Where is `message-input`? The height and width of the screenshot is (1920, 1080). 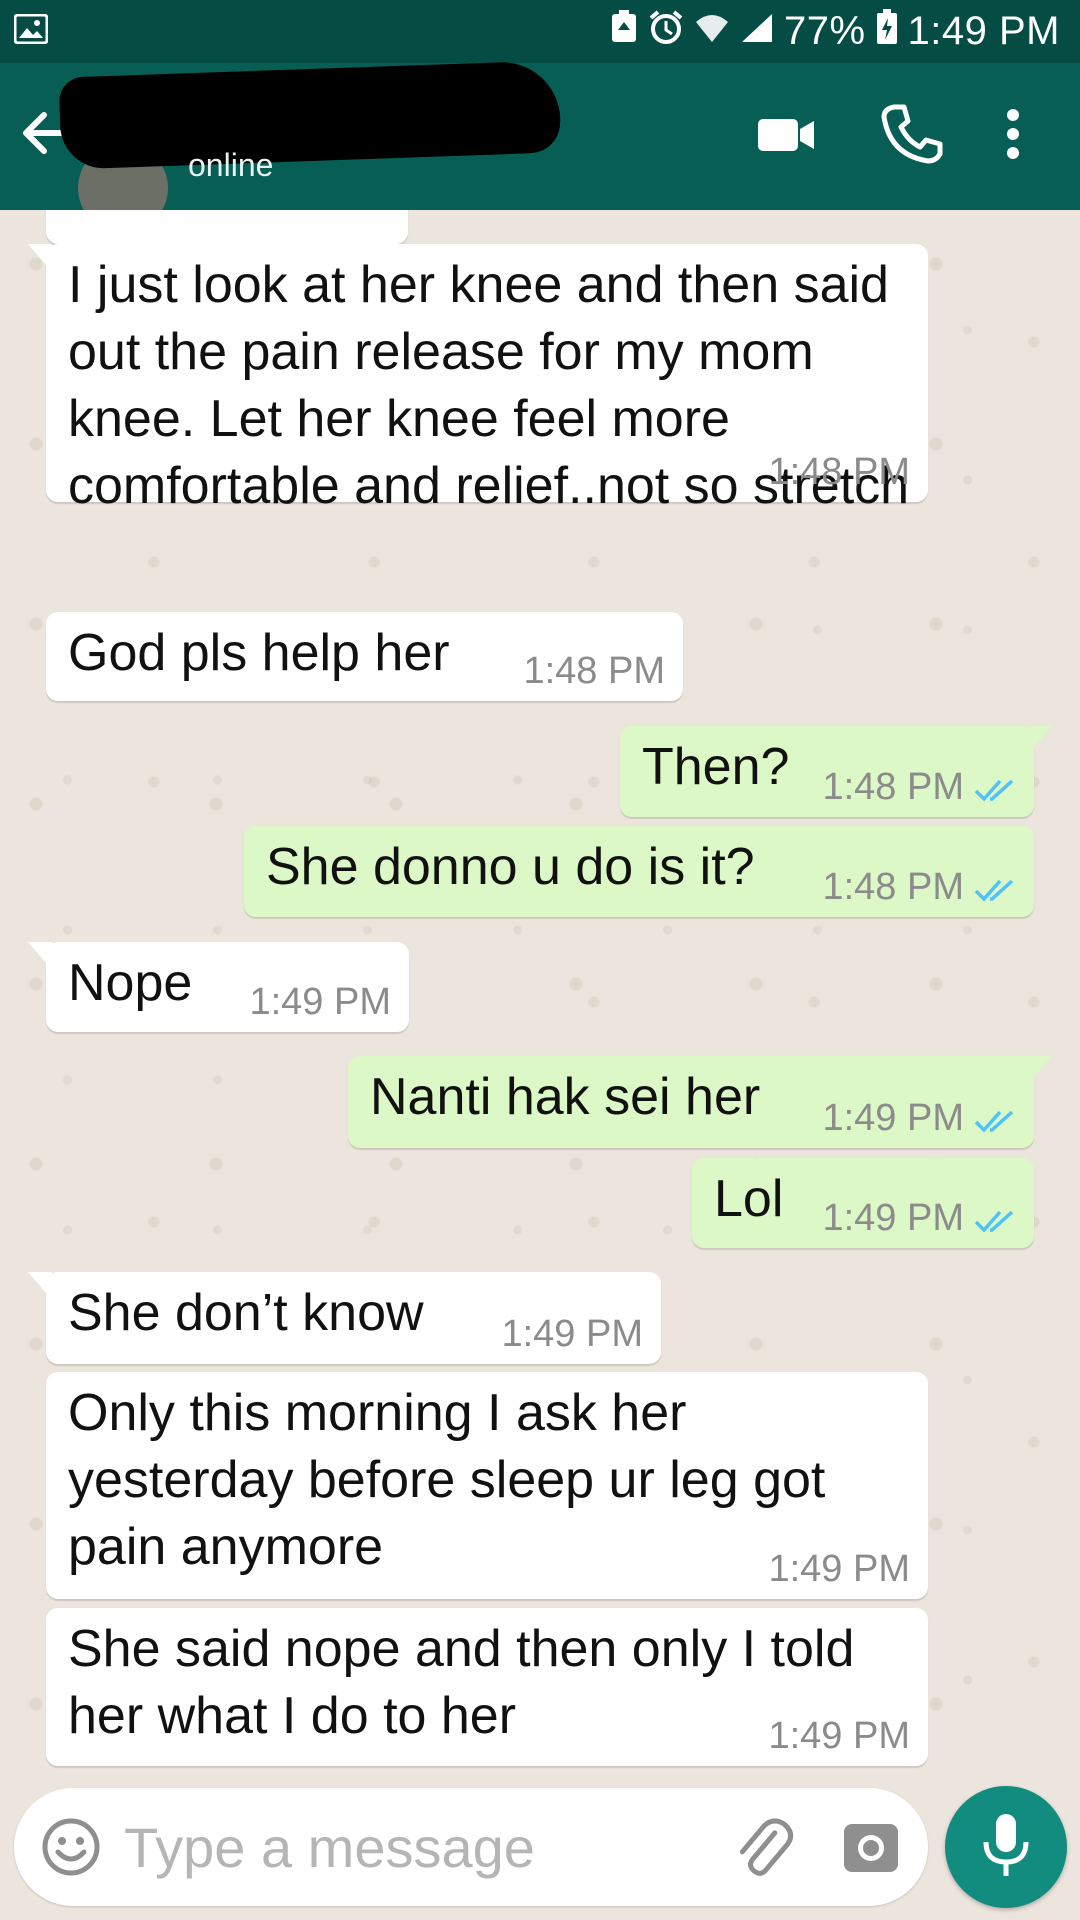 message-input is located at coordinates (404, 1847).